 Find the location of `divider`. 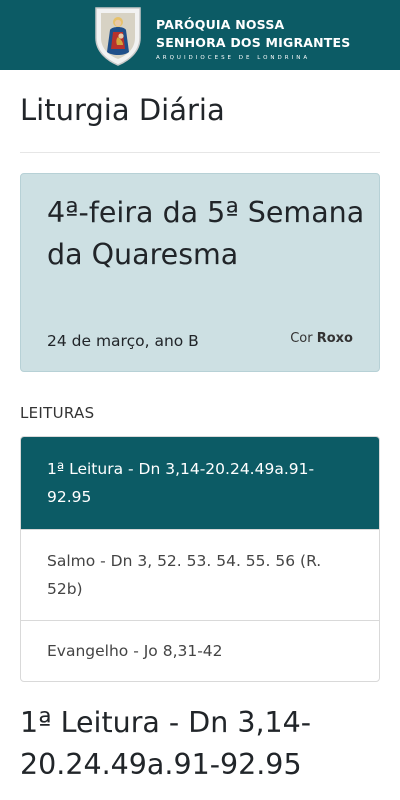

divider is located at coordinates (200, 152).